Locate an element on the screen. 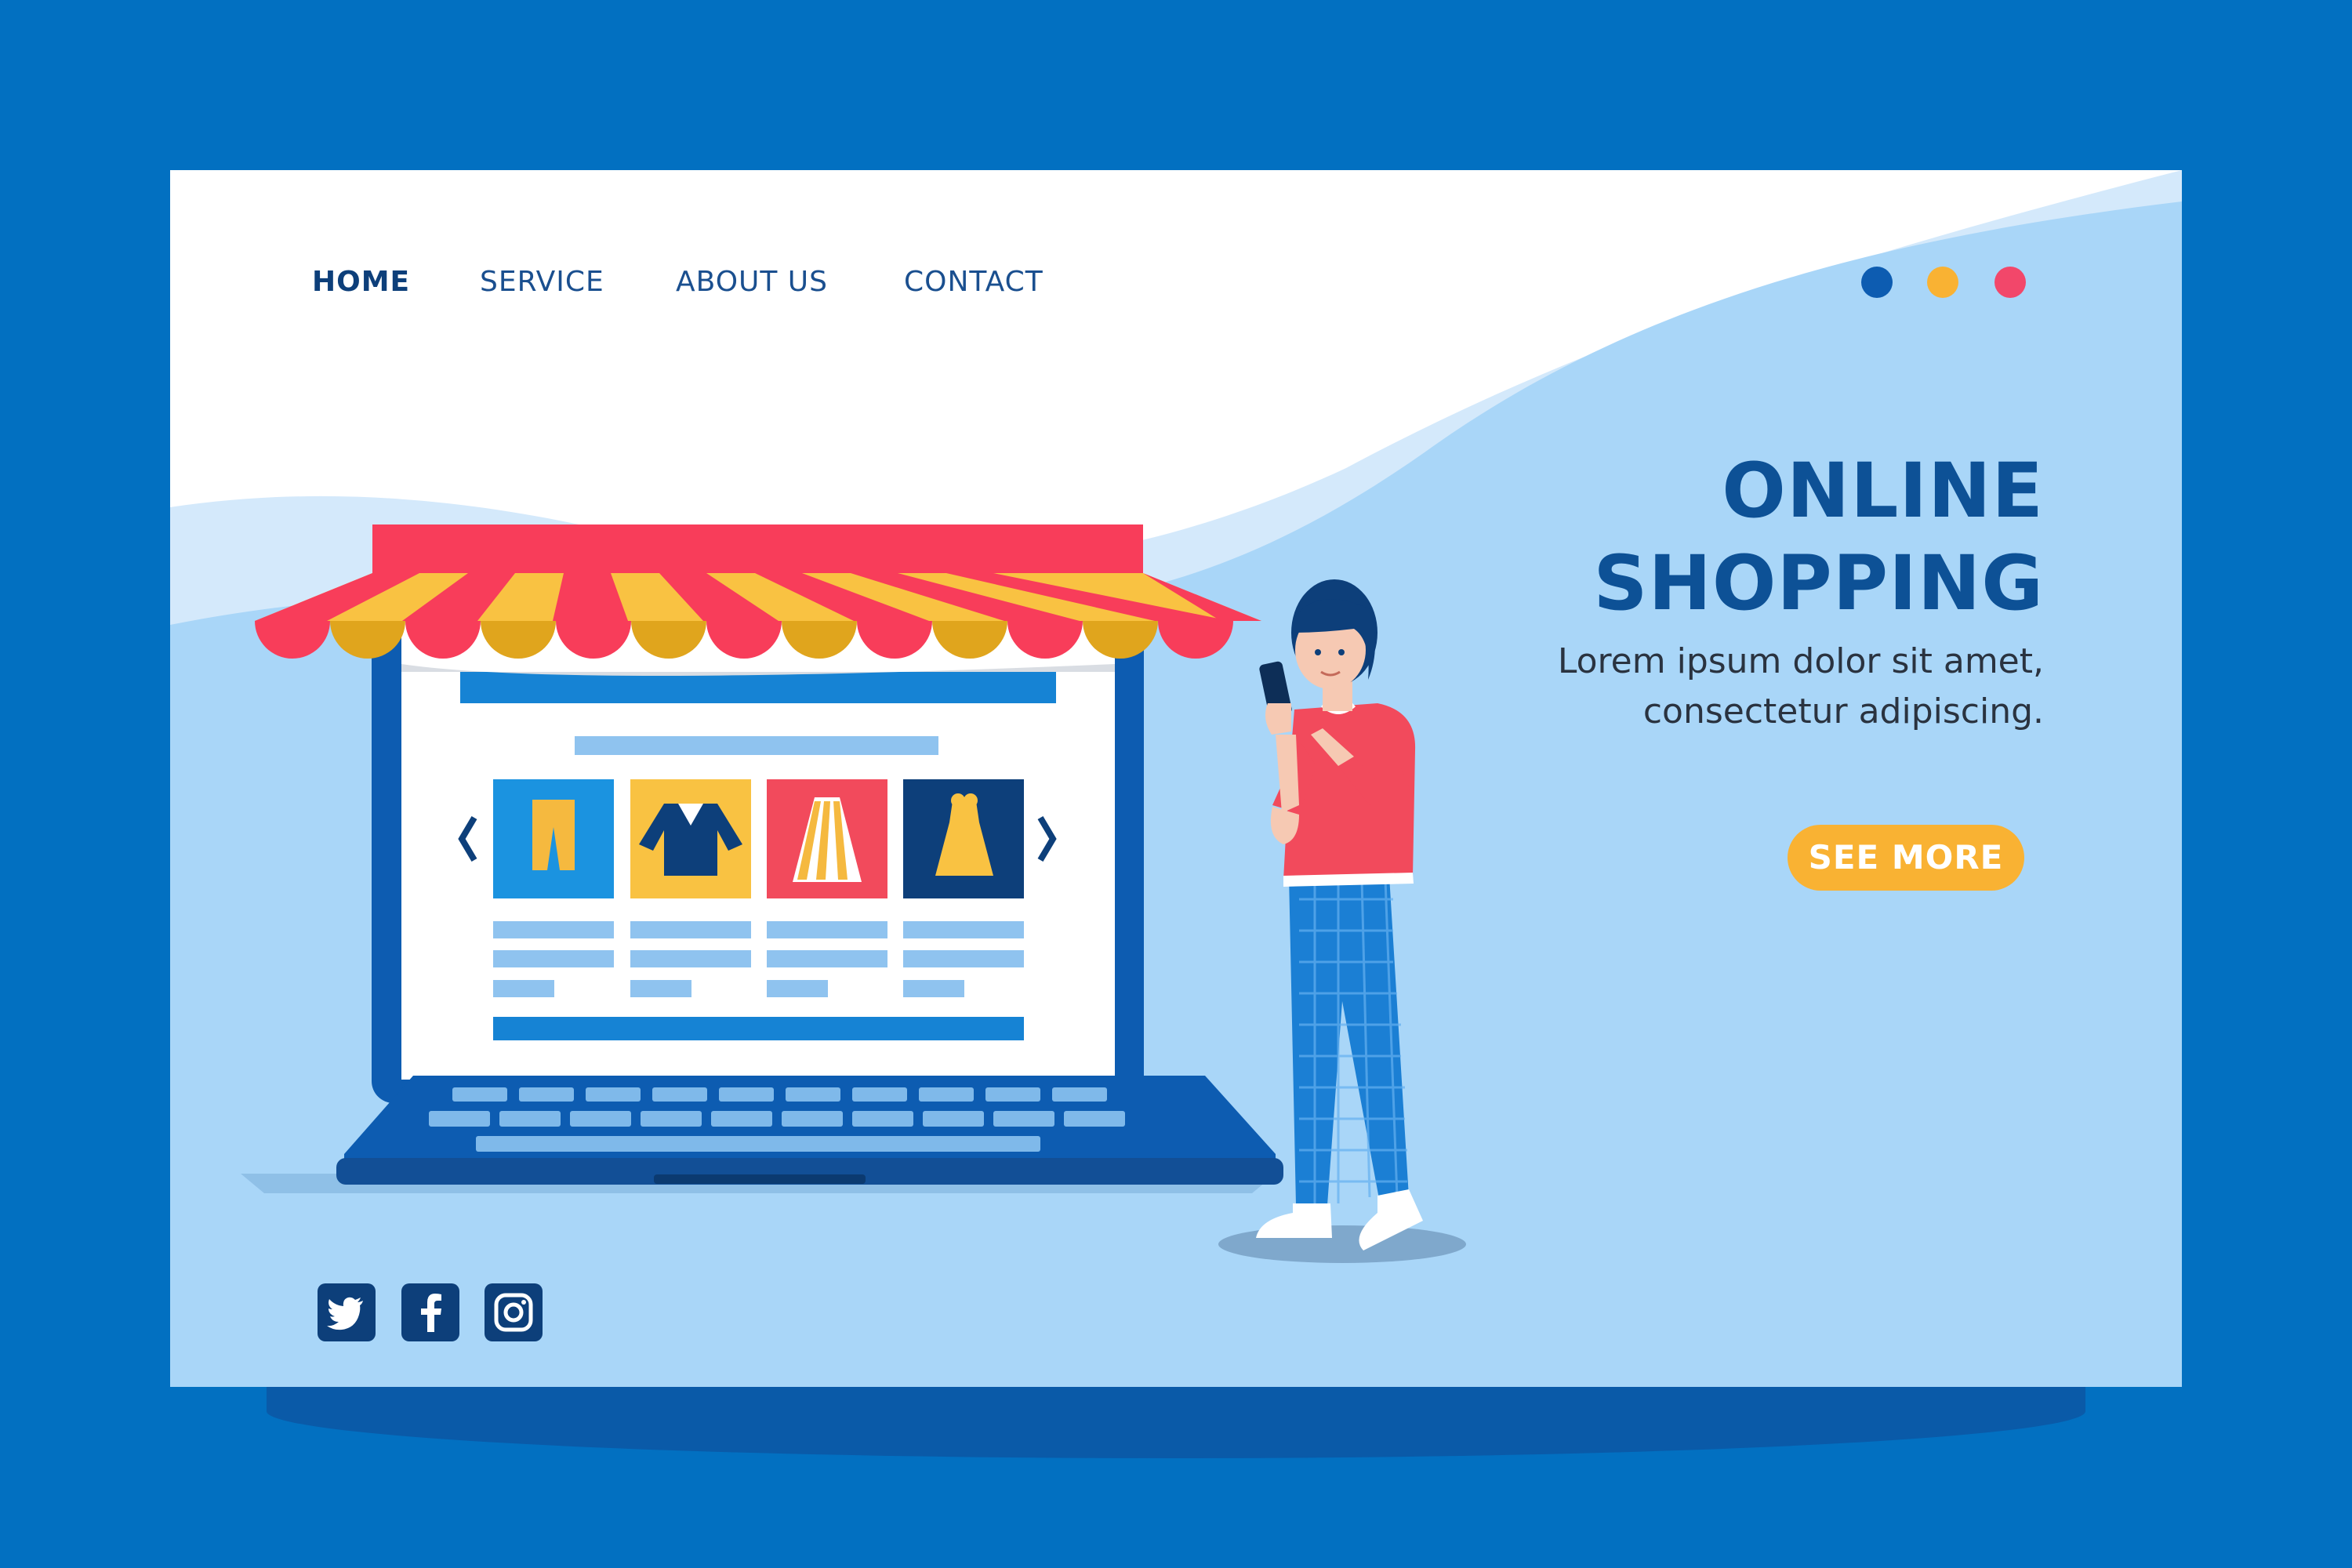 This screenshot has height=1568, width=2352. product-dress is located at coordinates (963, 838).